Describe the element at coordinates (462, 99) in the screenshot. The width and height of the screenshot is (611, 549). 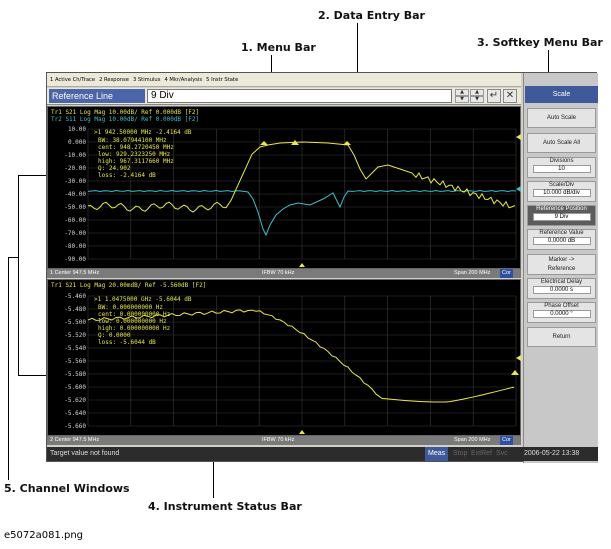
I see `spin-down-button: ▼` at that location.